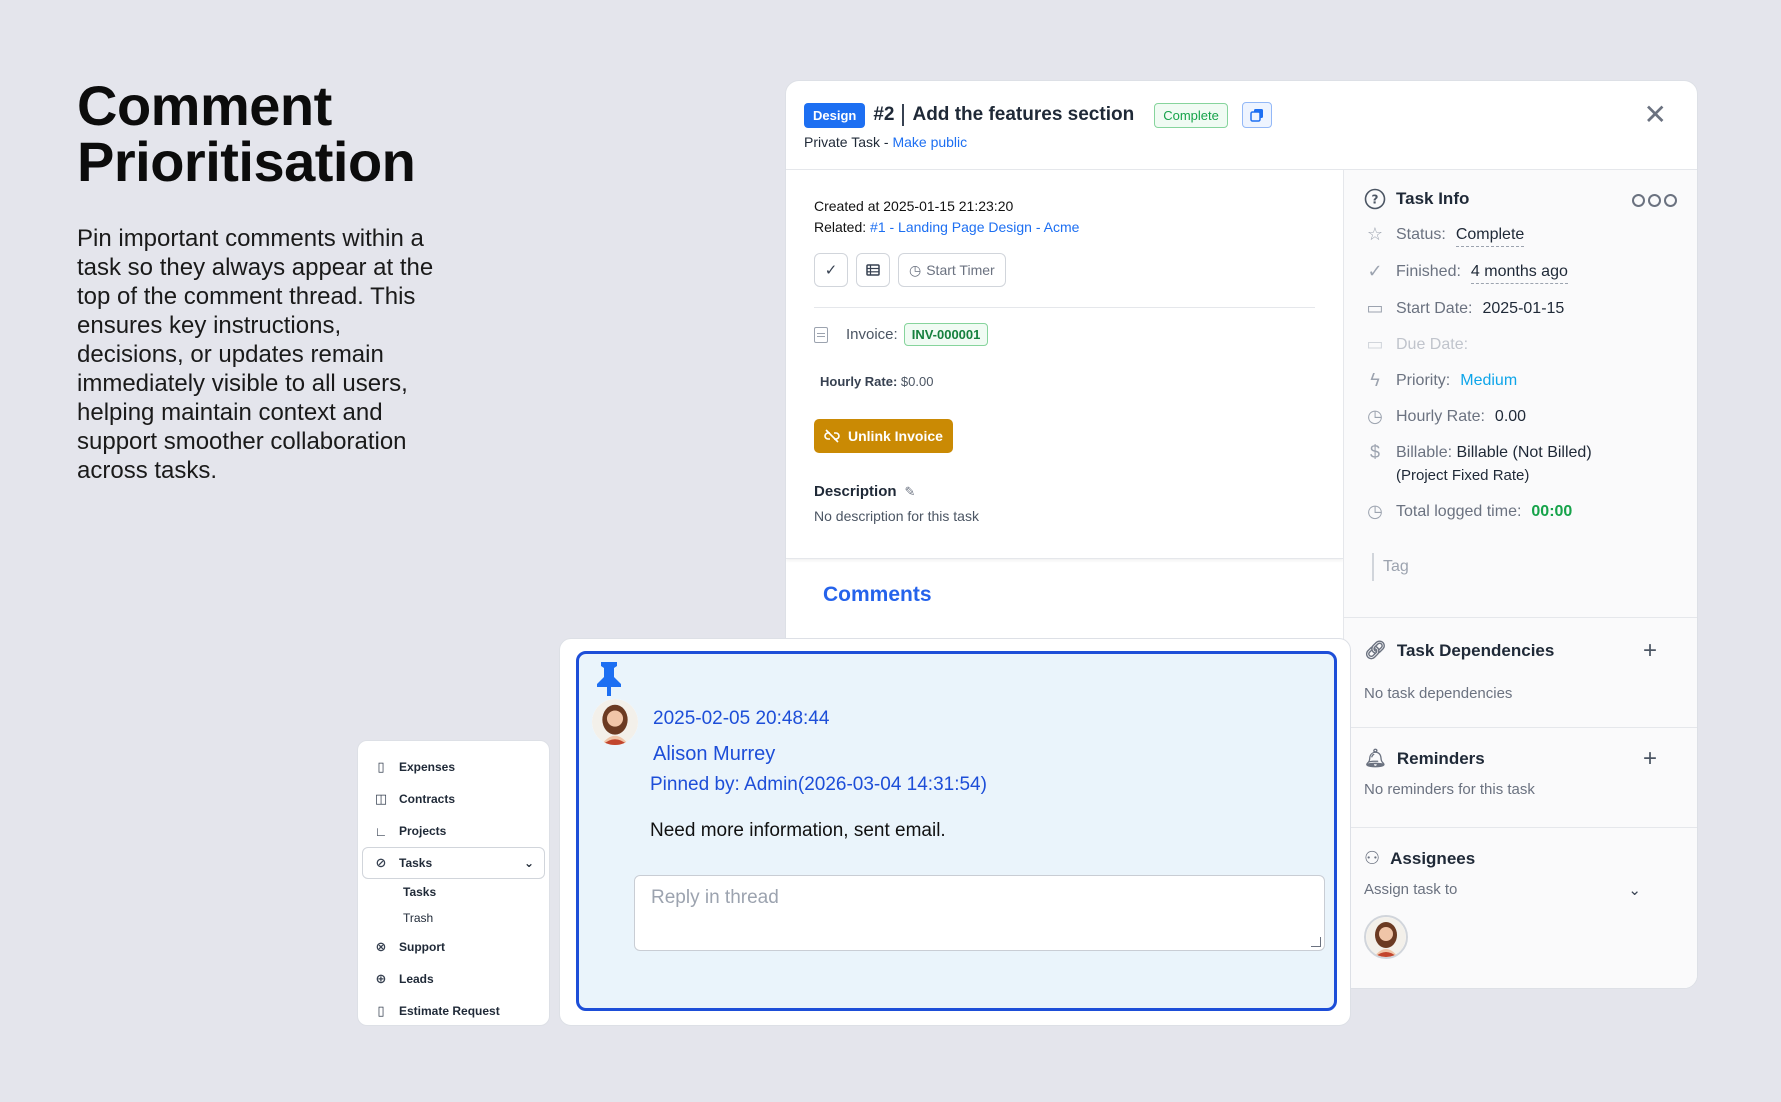 The image size is (1781, 1102). What do you see at coordinates (886, 142) in the screenshot?
I see `visibility-sep: -` at bounding box center [886, 142].